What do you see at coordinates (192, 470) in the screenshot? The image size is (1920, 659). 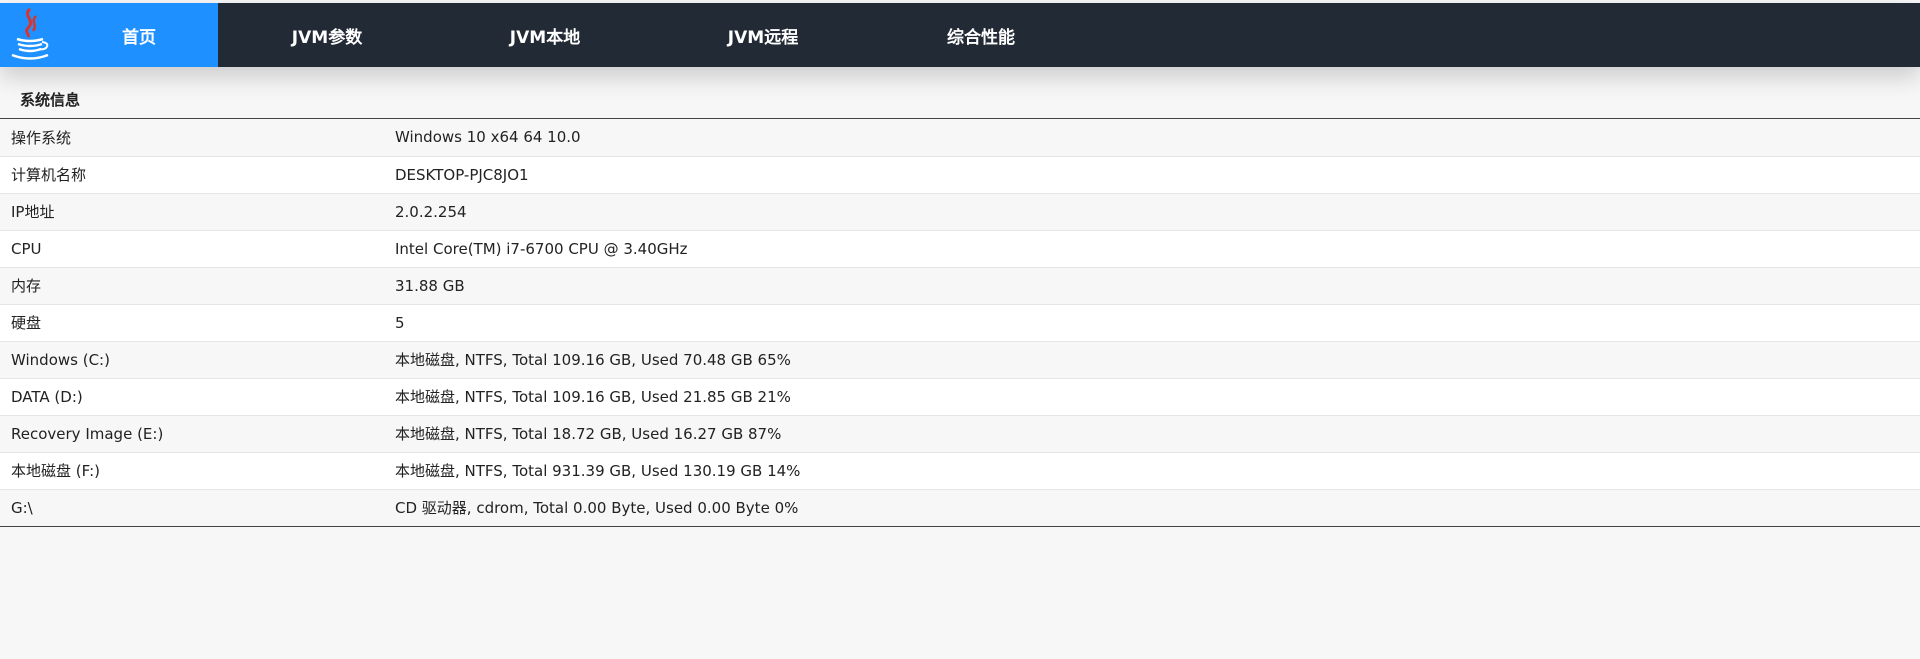 I see `row-key: 本地磁盘 (F:)` at bounding box center [192, 470].